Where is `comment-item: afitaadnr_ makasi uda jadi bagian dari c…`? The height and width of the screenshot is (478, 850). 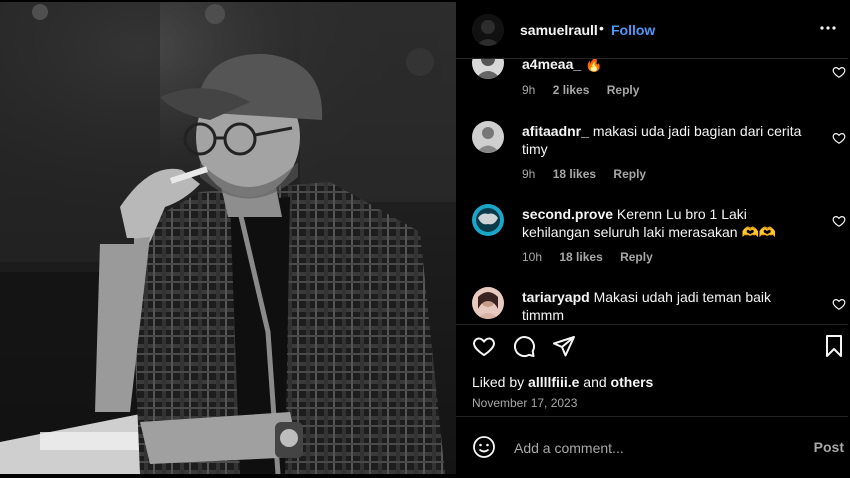 comment-item: afitaadnr_ makasi uda jadi bagian dari c… is located at coordinates (652, 156).